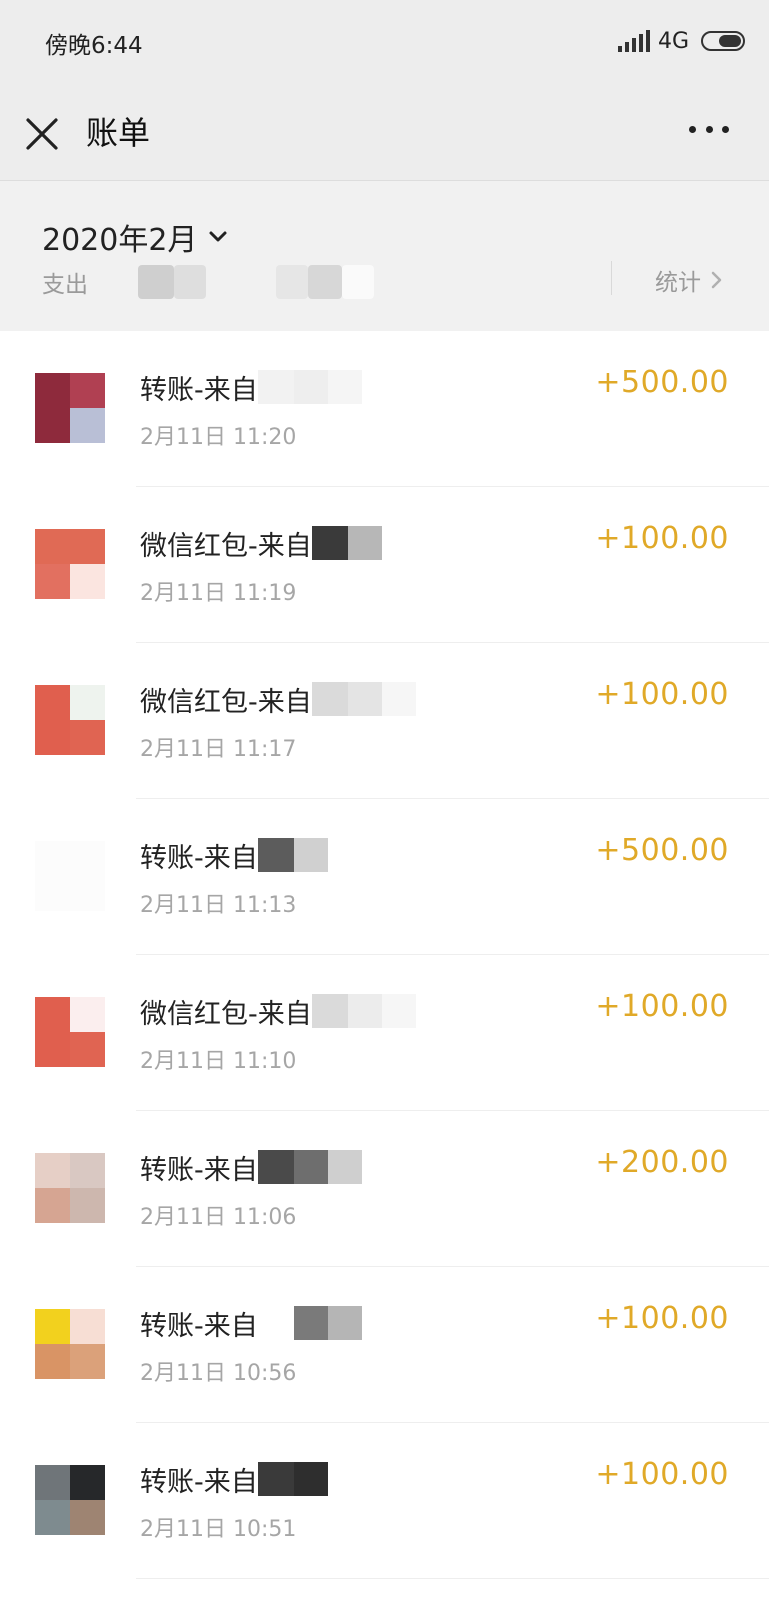 The height and width of the screenshot is (1600, 769). What do you see at coordinates (218, 593) in the screenshot?
I see `bill-time: 2月11日 11:19` at bounding box center [218, 593].